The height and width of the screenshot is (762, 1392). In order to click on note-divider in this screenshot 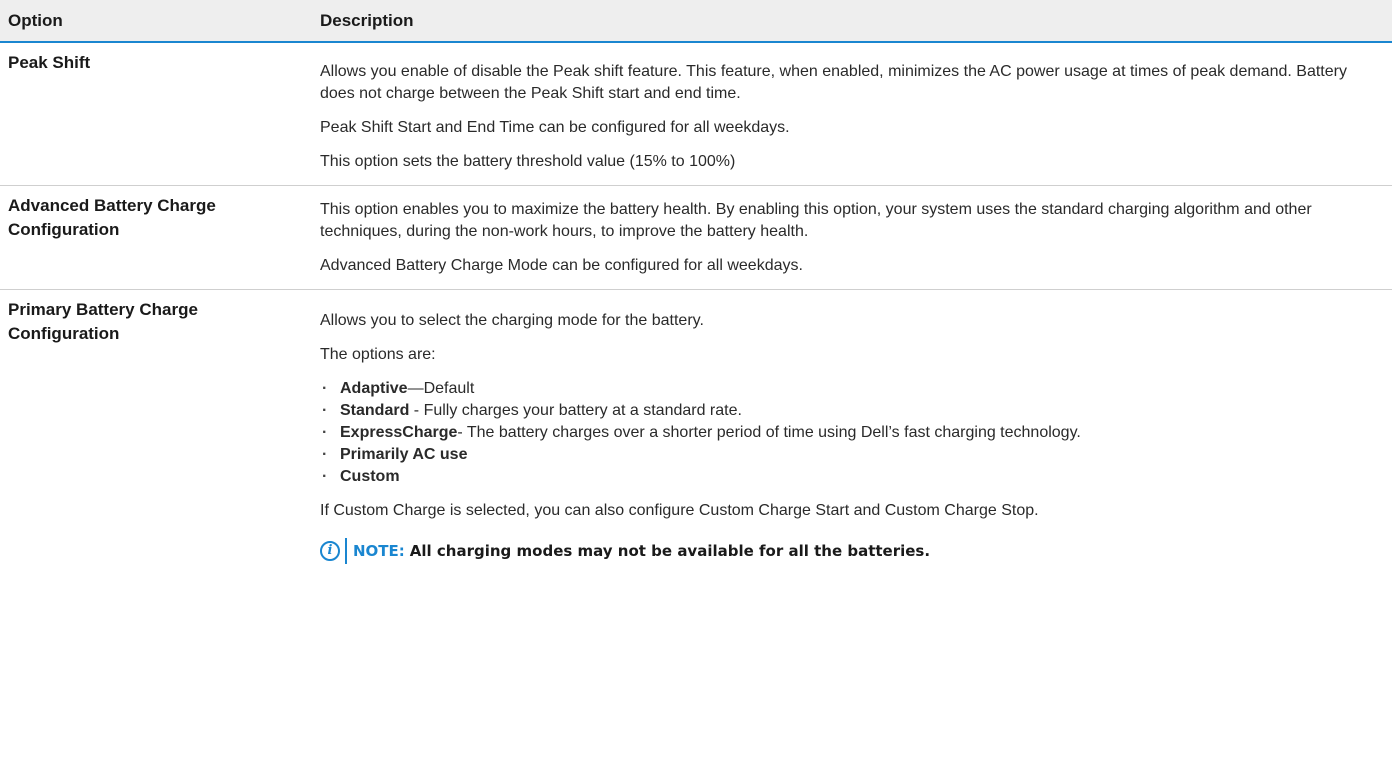, I will do `click(346, 551)`.